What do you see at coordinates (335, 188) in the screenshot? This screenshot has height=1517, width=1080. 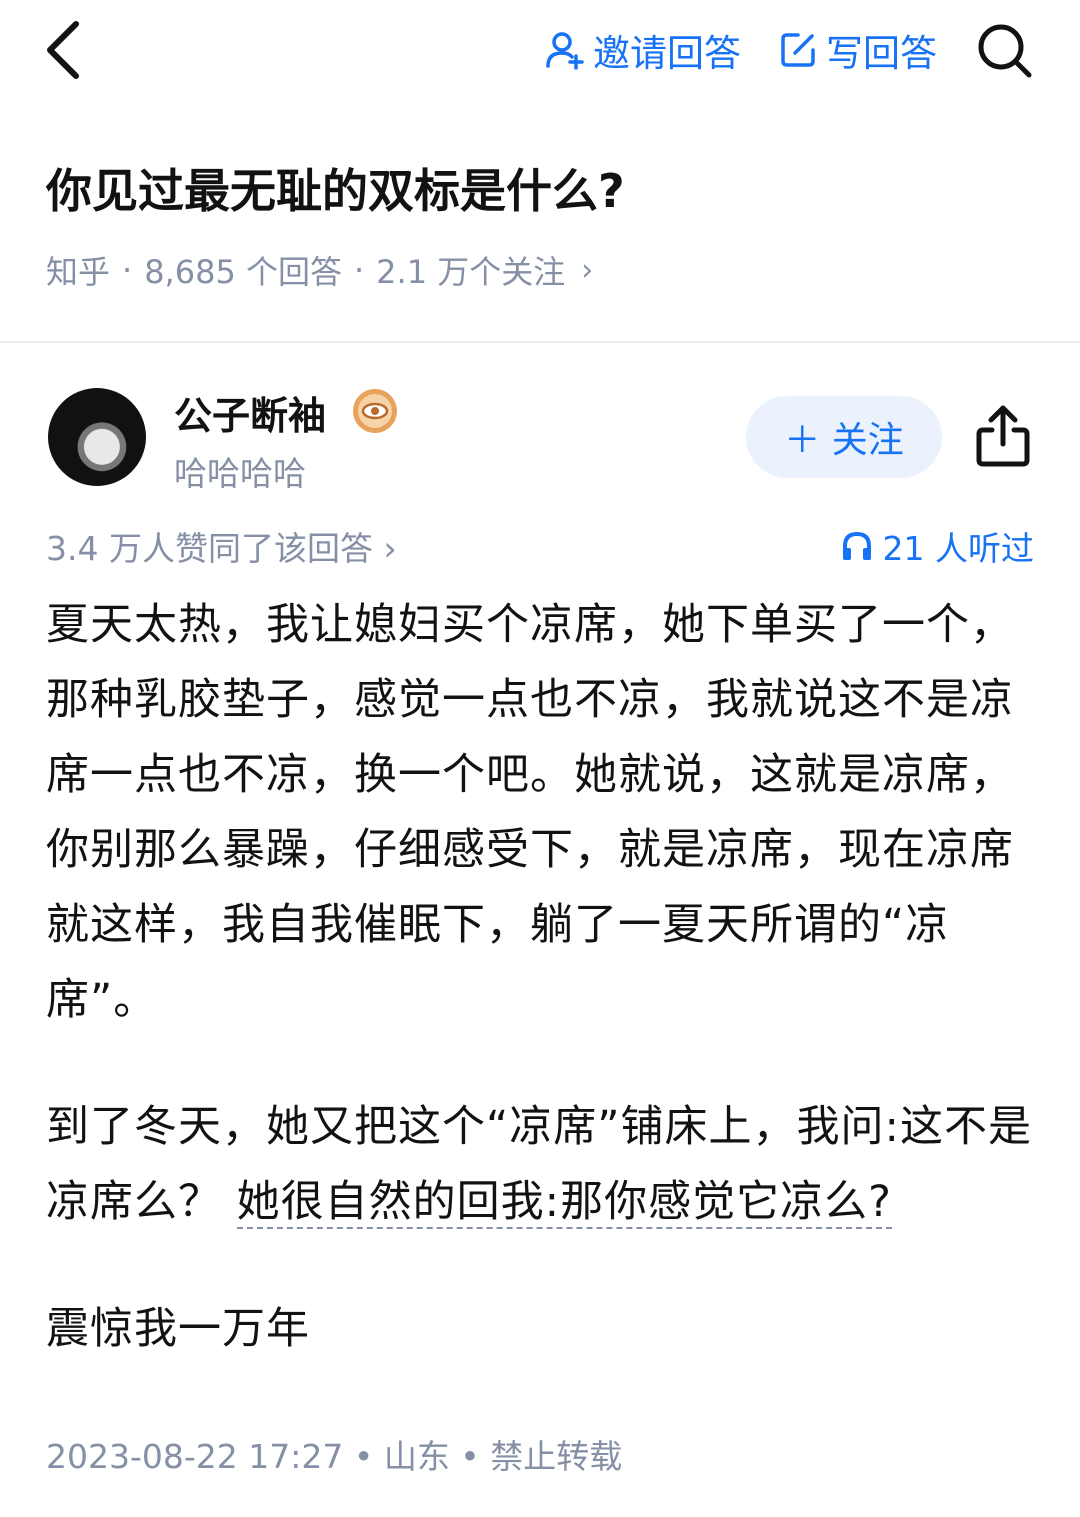 I see `question-title: 你见过最无耻的双标是什么?` at bounding box center [335, 188].